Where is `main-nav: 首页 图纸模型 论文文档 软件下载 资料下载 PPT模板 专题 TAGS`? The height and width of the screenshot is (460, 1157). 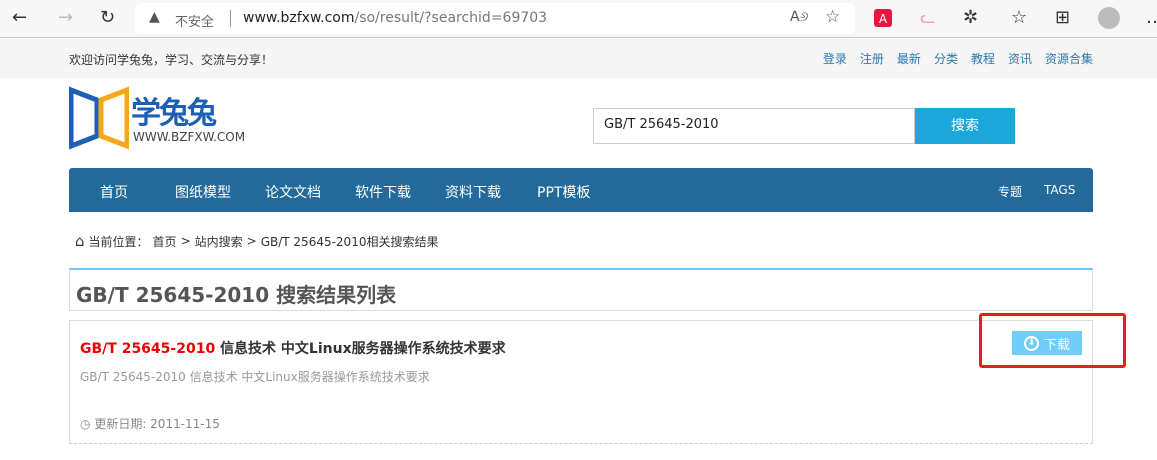 main-nav: 首页 图纸模型 论文文档 软件下载 资料下载 PPT模板 专题 TAGS is located at coordinates (581, 190).